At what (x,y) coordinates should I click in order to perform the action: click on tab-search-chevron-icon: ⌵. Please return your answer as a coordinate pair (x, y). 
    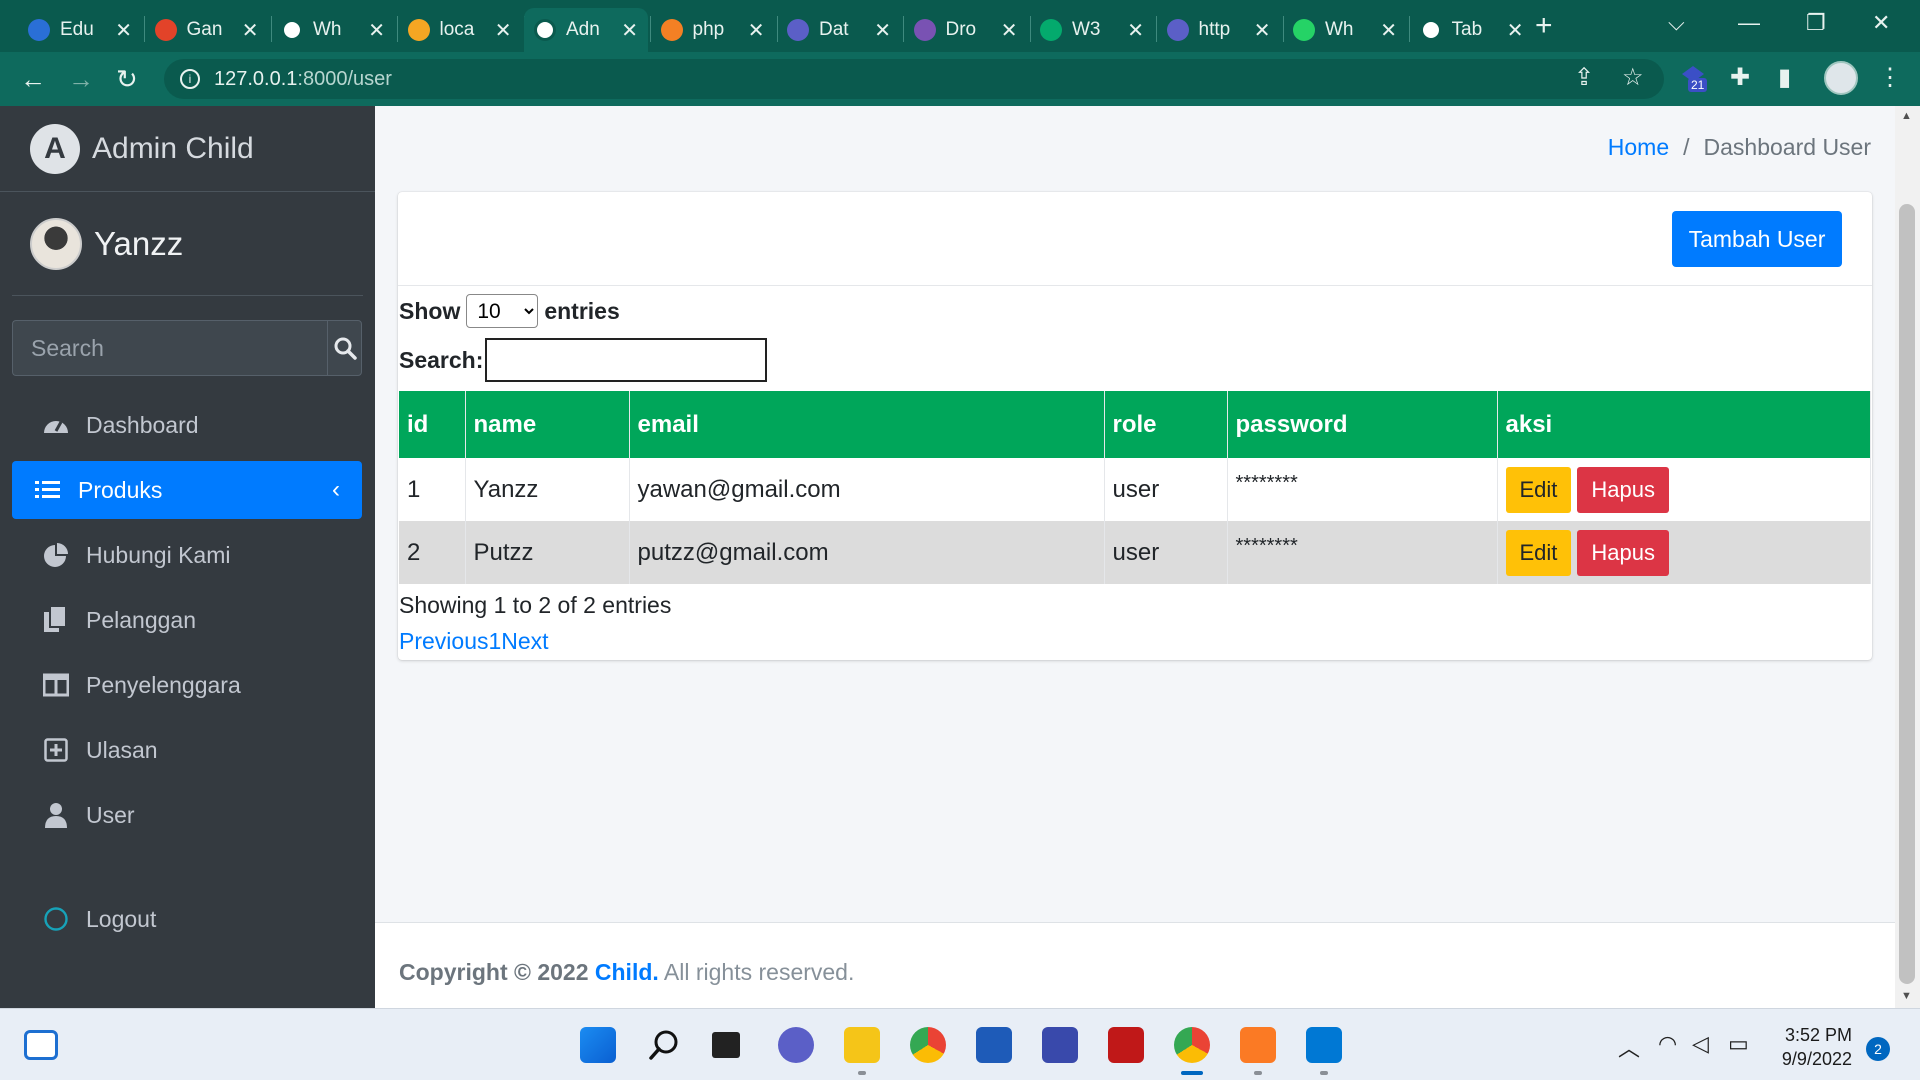
    Looking at the image, I should click on (1676, 23).